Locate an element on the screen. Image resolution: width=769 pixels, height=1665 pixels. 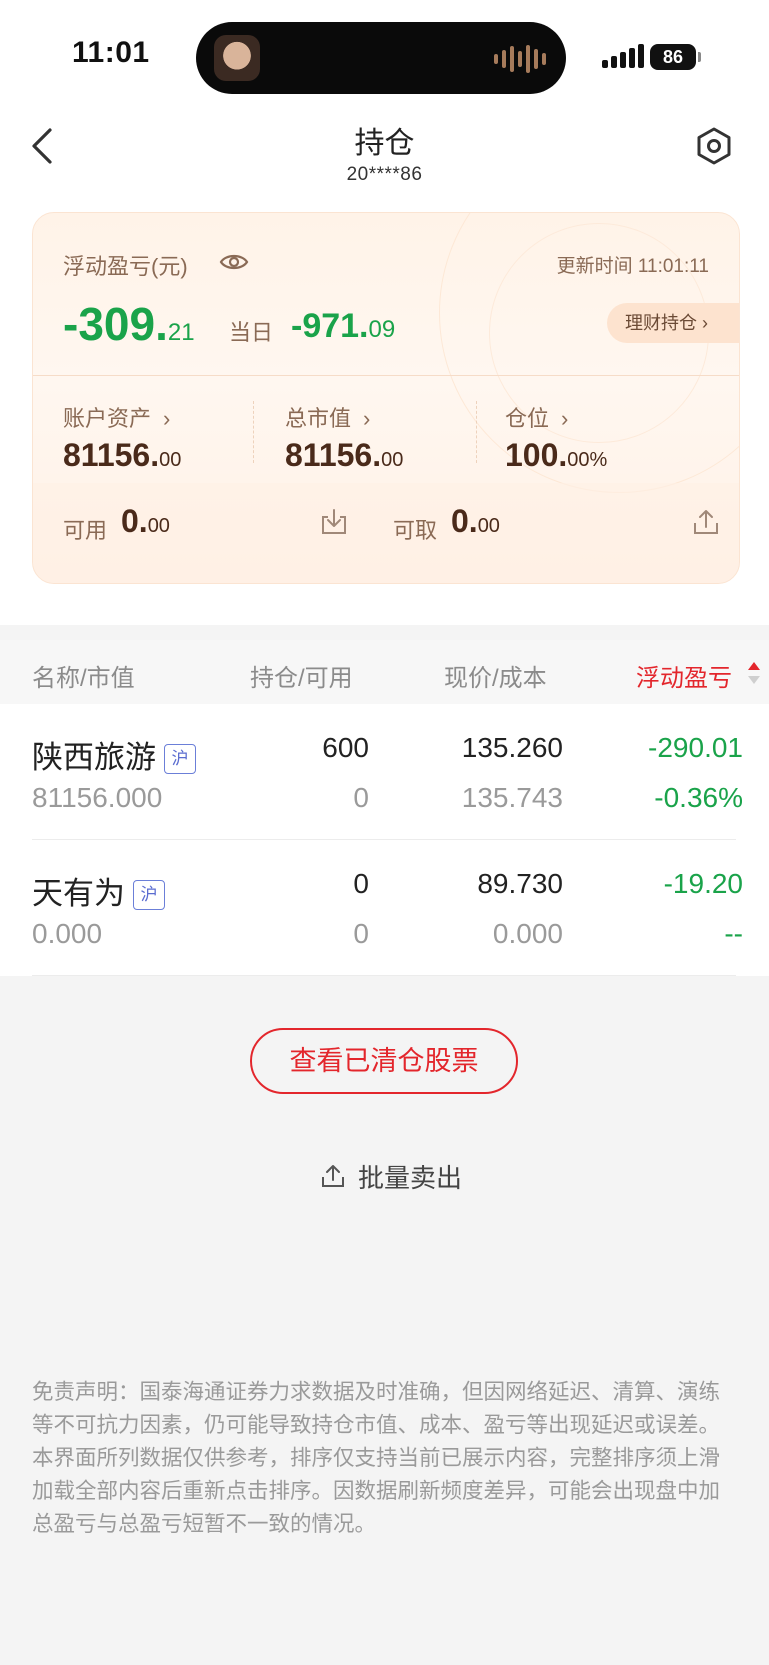
upload-icon is located at coordinates (333, 1176).